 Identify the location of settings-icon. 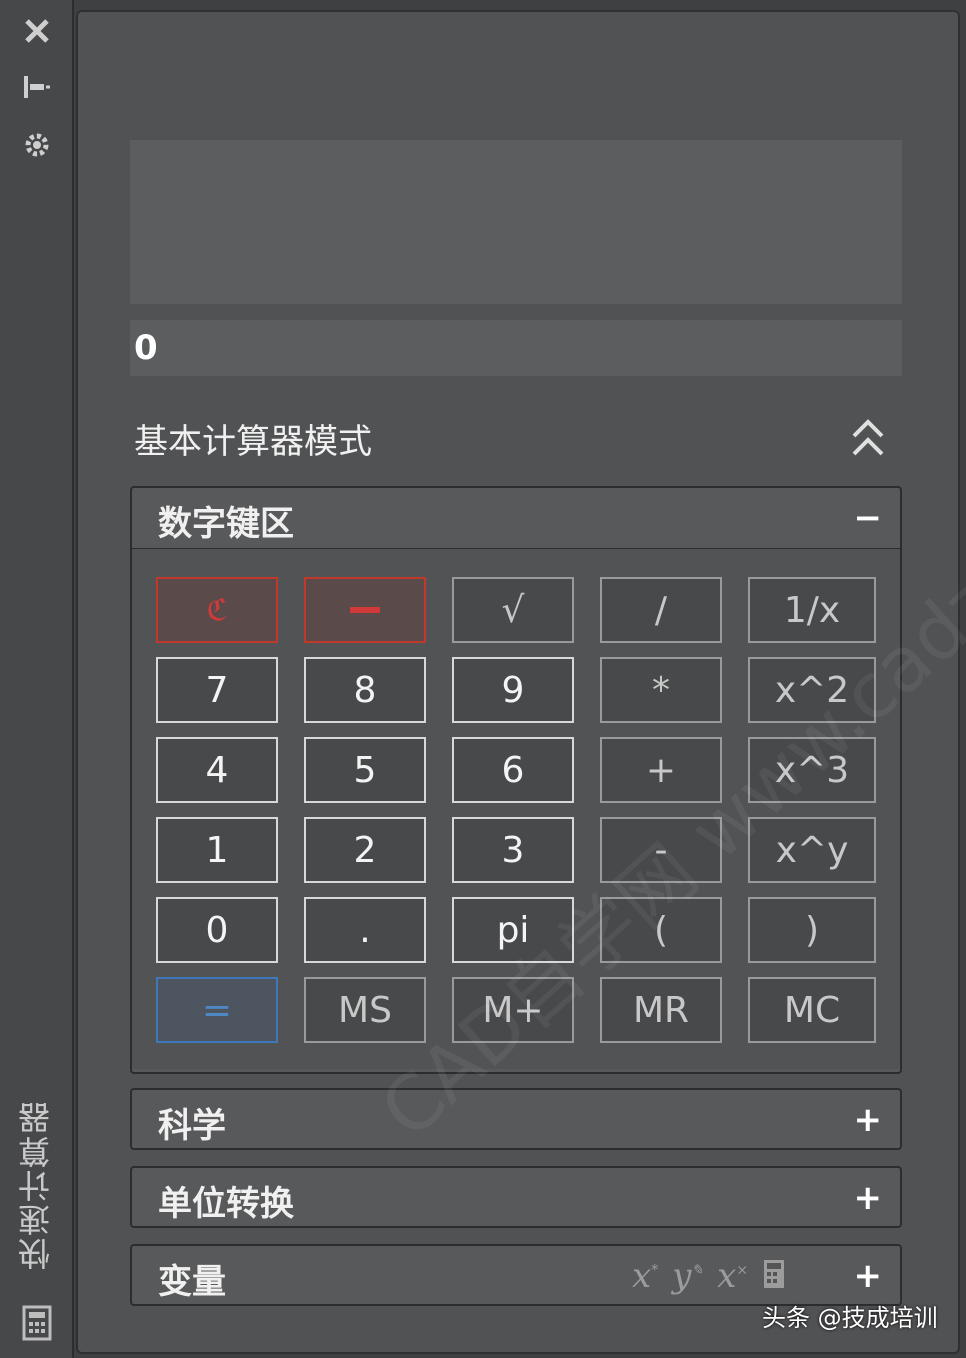
(37, 145).